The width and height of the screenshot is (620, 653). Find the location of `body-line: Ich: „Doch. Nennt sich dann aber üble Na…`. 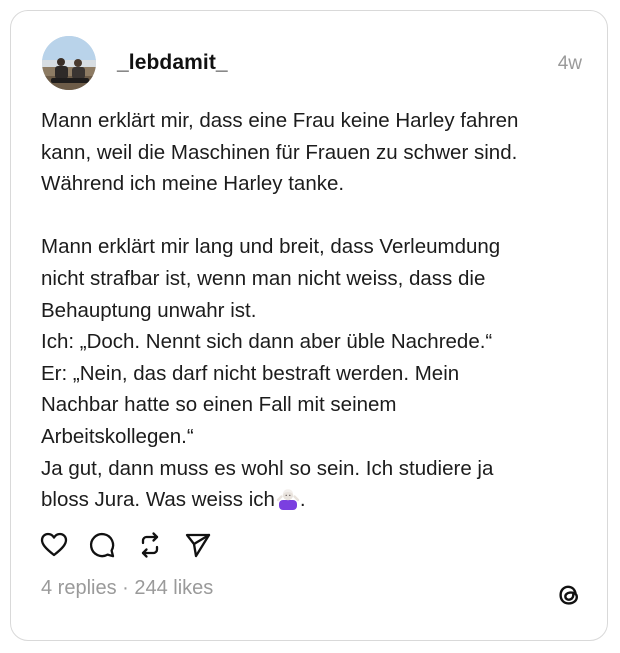

body-line: Ich: „Doch. Nennt sich dann aber üble Na… is located at coordinates (267, 342).